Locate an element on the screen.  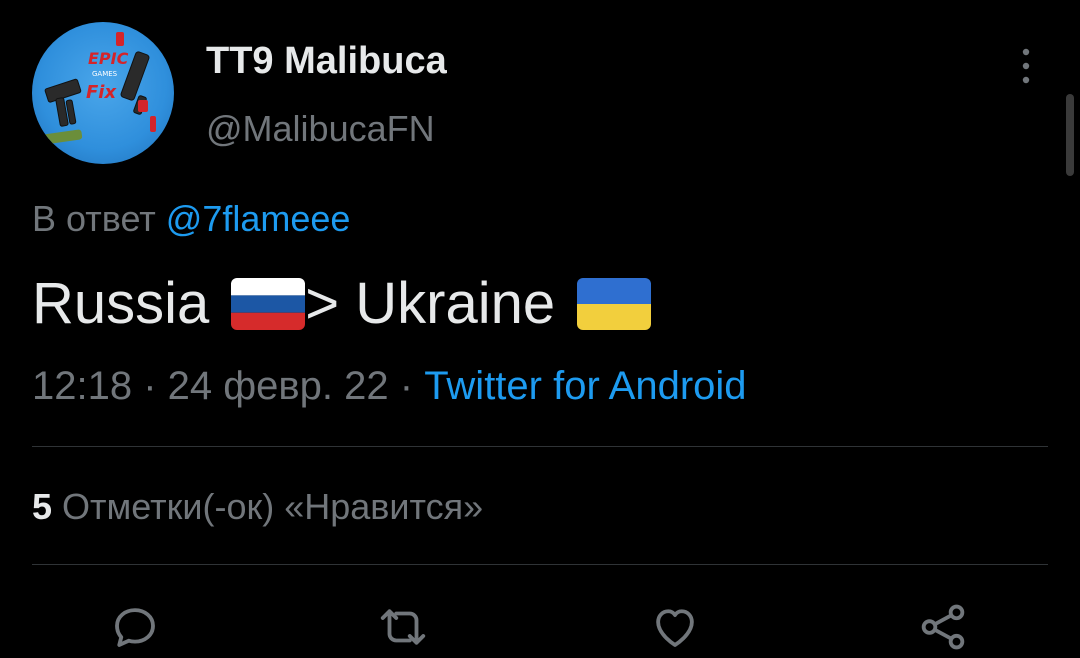
tweet-text: Russia > Ukraine is located at coordinates (342, 303).